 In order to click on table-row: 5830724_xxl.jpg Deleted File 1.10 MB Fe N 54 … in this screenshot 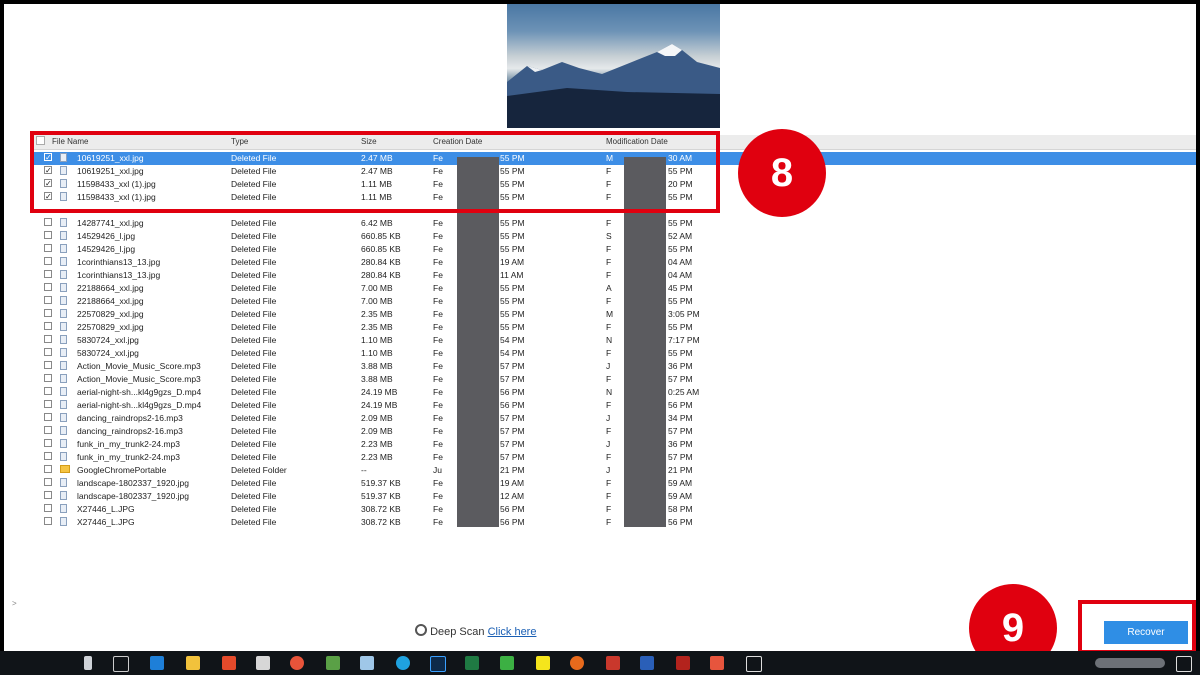, I will do `click(614, 340)`.